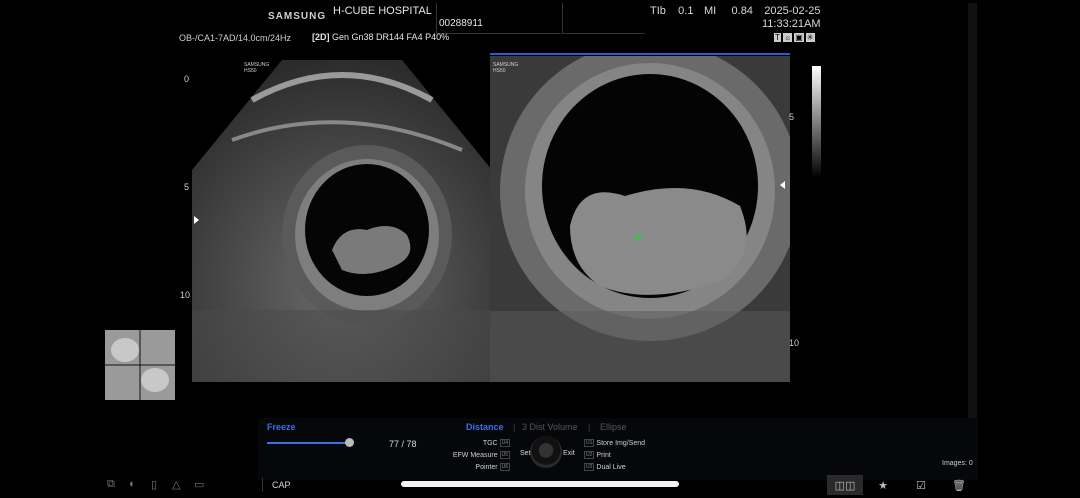  Describe the element at coordinates (546, 452) in the screenshot. I see `trackball-knob-icon` at that location.